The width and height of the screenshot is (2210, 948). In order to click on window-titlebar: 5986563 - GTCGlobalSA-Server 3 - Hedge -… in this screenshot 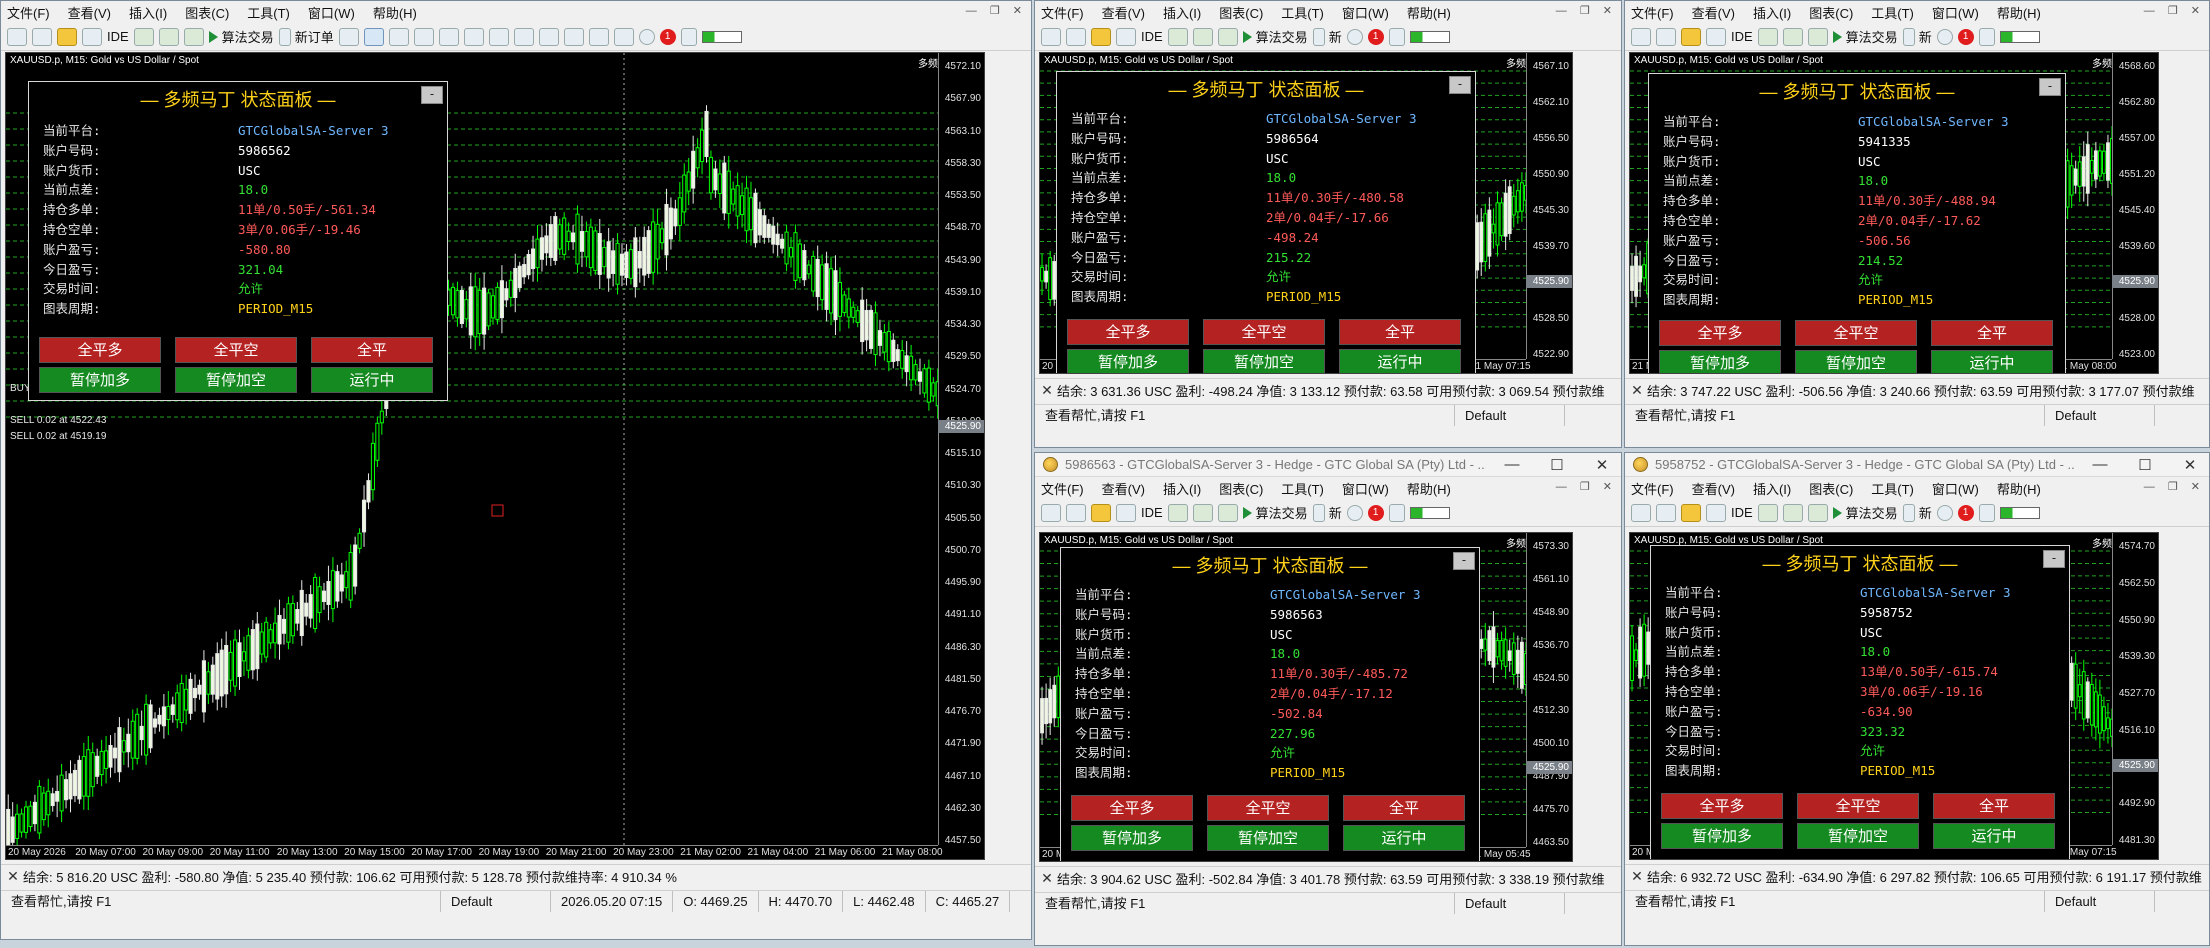, I will do `click(1328, 465)`.